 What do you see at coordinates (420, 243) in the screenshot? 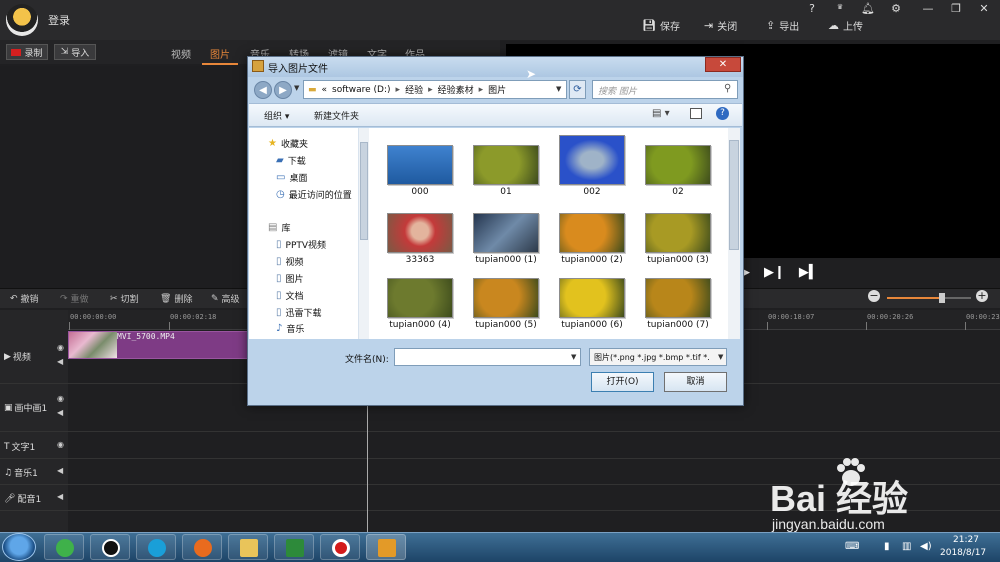
I see `file-item: 33363` at bounding box center [420, 243].